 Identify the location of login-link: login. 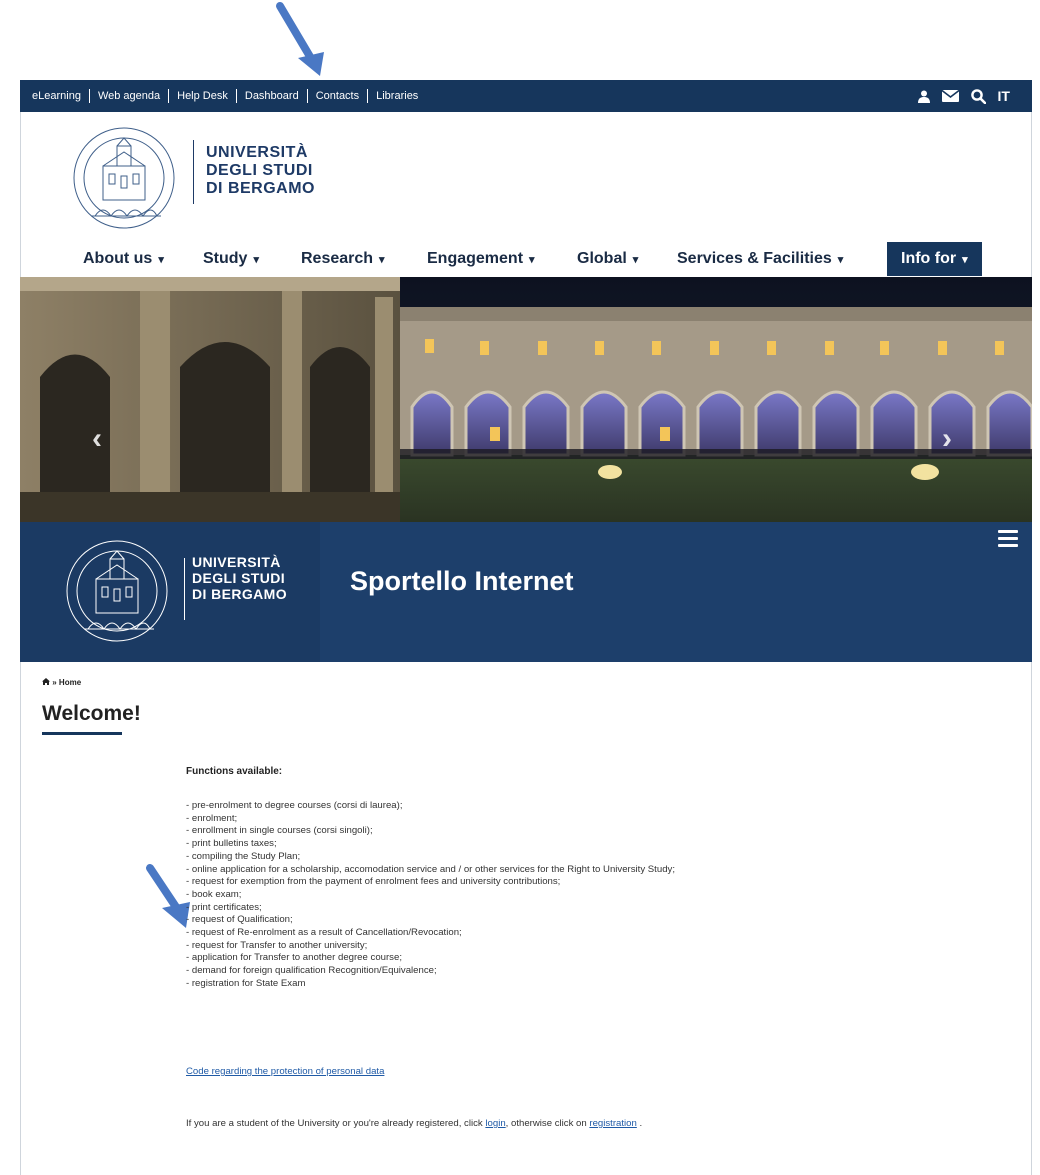
(495, 1123).